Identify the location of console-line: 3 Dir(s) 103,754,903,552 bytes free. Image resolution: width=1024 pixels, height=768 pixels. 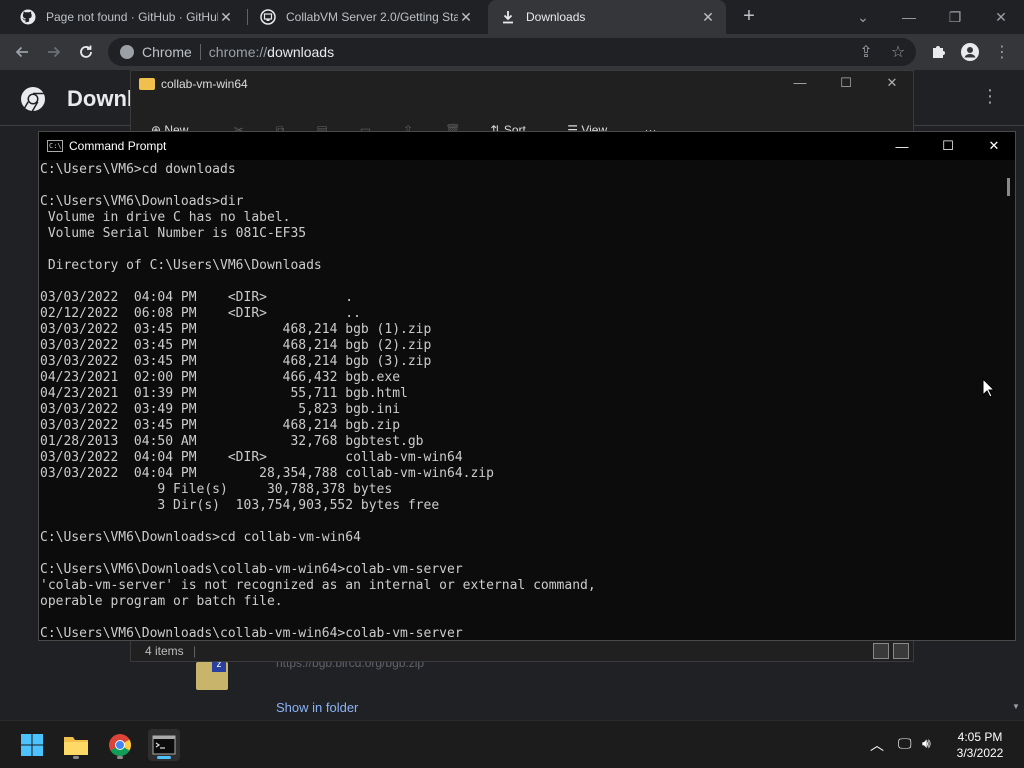
(240, 505).